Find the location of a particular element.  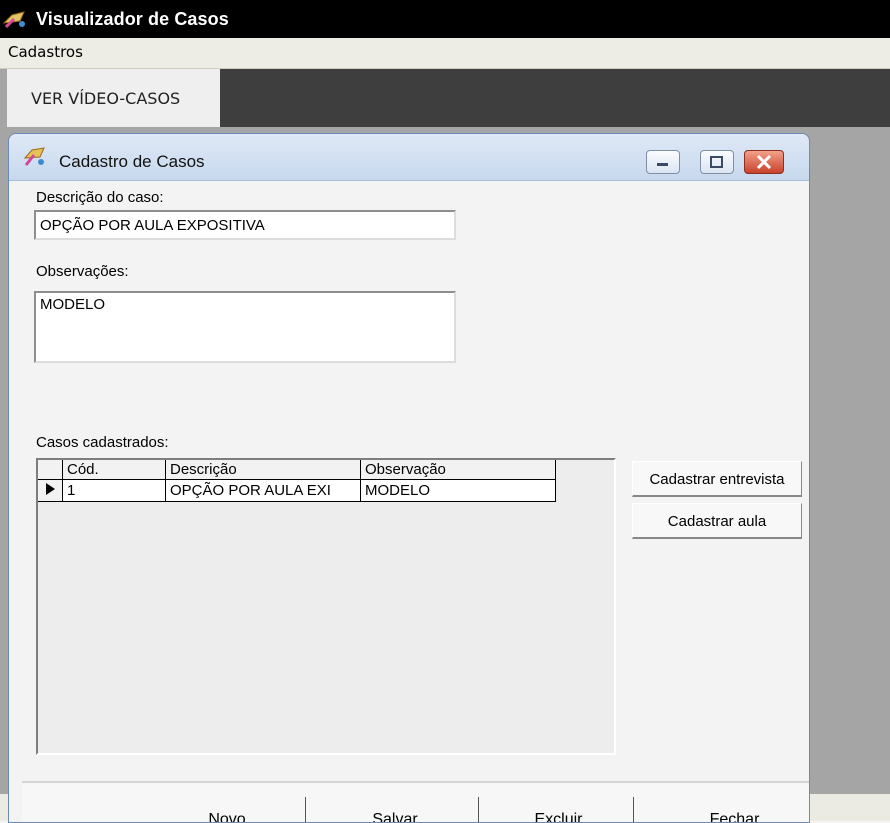

footer-button-bar: Novo Salvar Excluir Fechar is located at coordinates (415, 801).